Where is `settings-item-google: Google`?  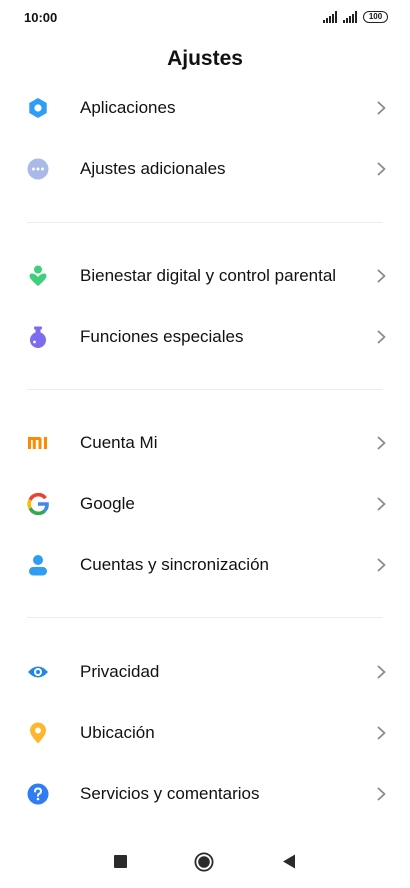
settings-item-google: Google is located at coordinates (205, 504).